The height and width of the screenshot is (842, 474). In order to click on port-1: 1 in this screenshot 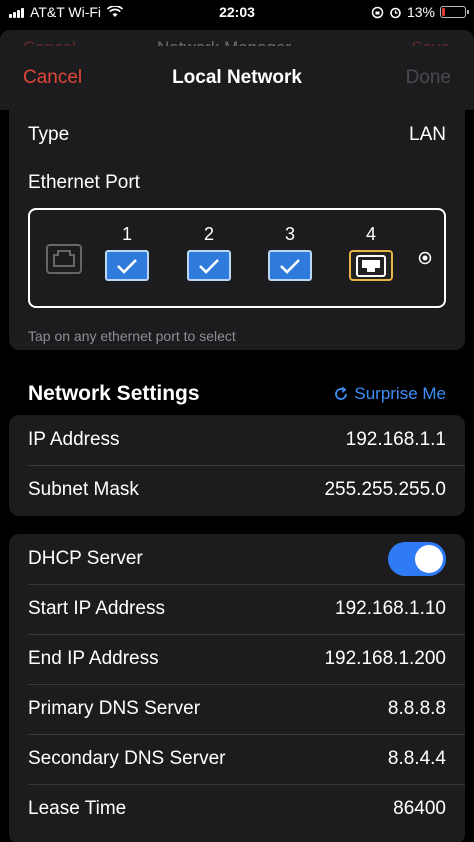, I will do `click(127, 252)`.